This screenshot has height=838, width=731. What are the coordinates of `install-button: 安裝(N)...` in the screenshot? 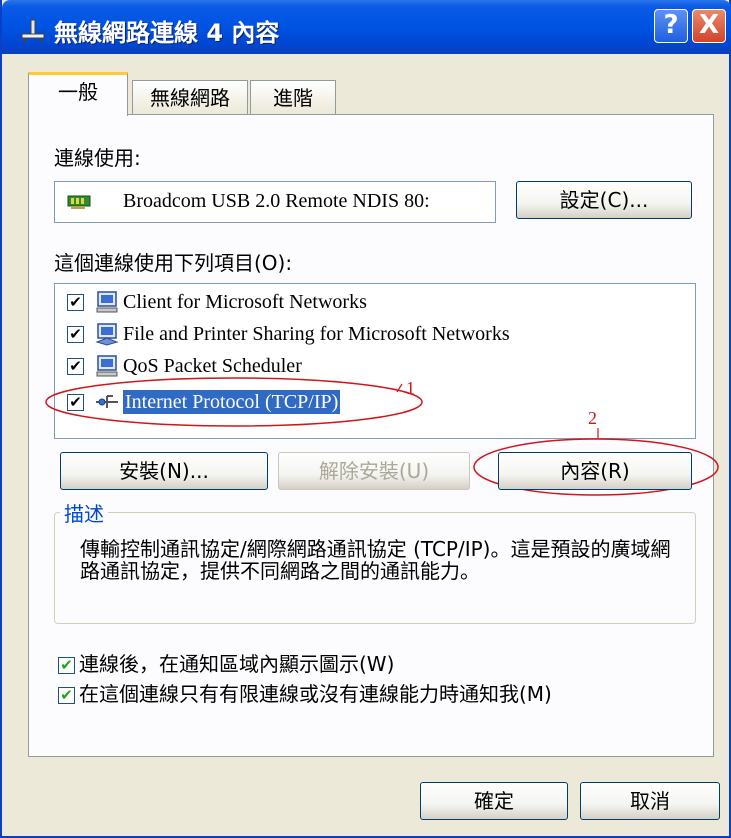 It's located at (164, 471).